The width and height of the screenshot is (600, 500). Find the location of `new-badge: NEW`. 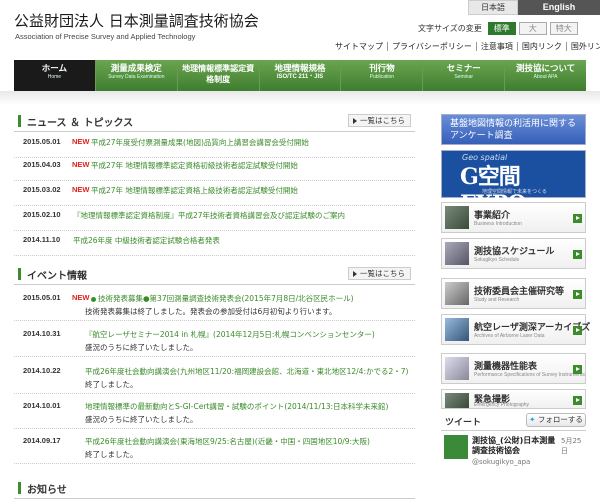

new-badge: NEW is located at coordinates (81, 297).